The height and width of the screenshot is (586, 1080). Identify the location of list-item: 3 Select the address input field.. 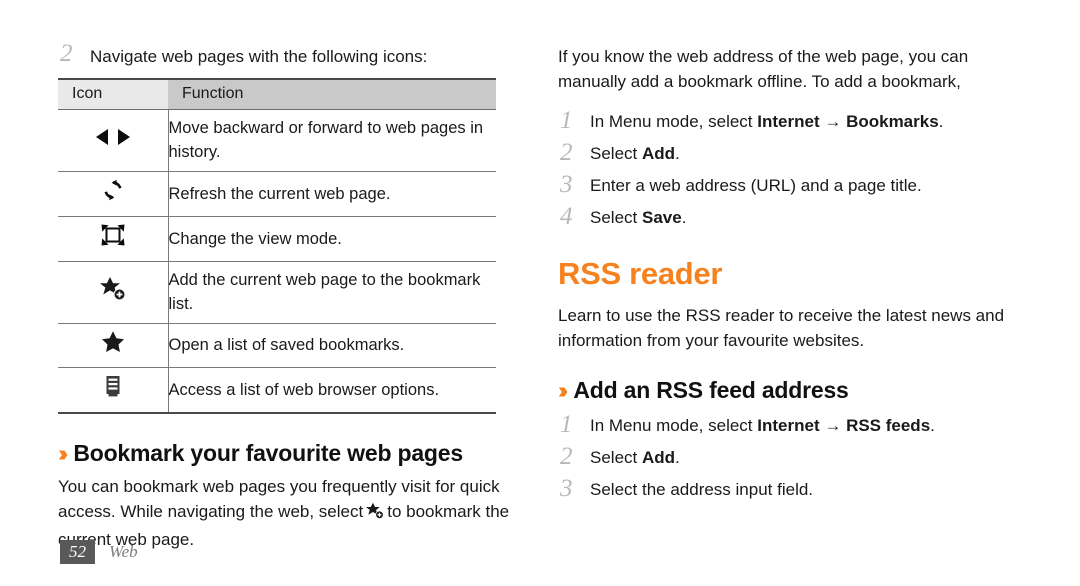
(793, 489).